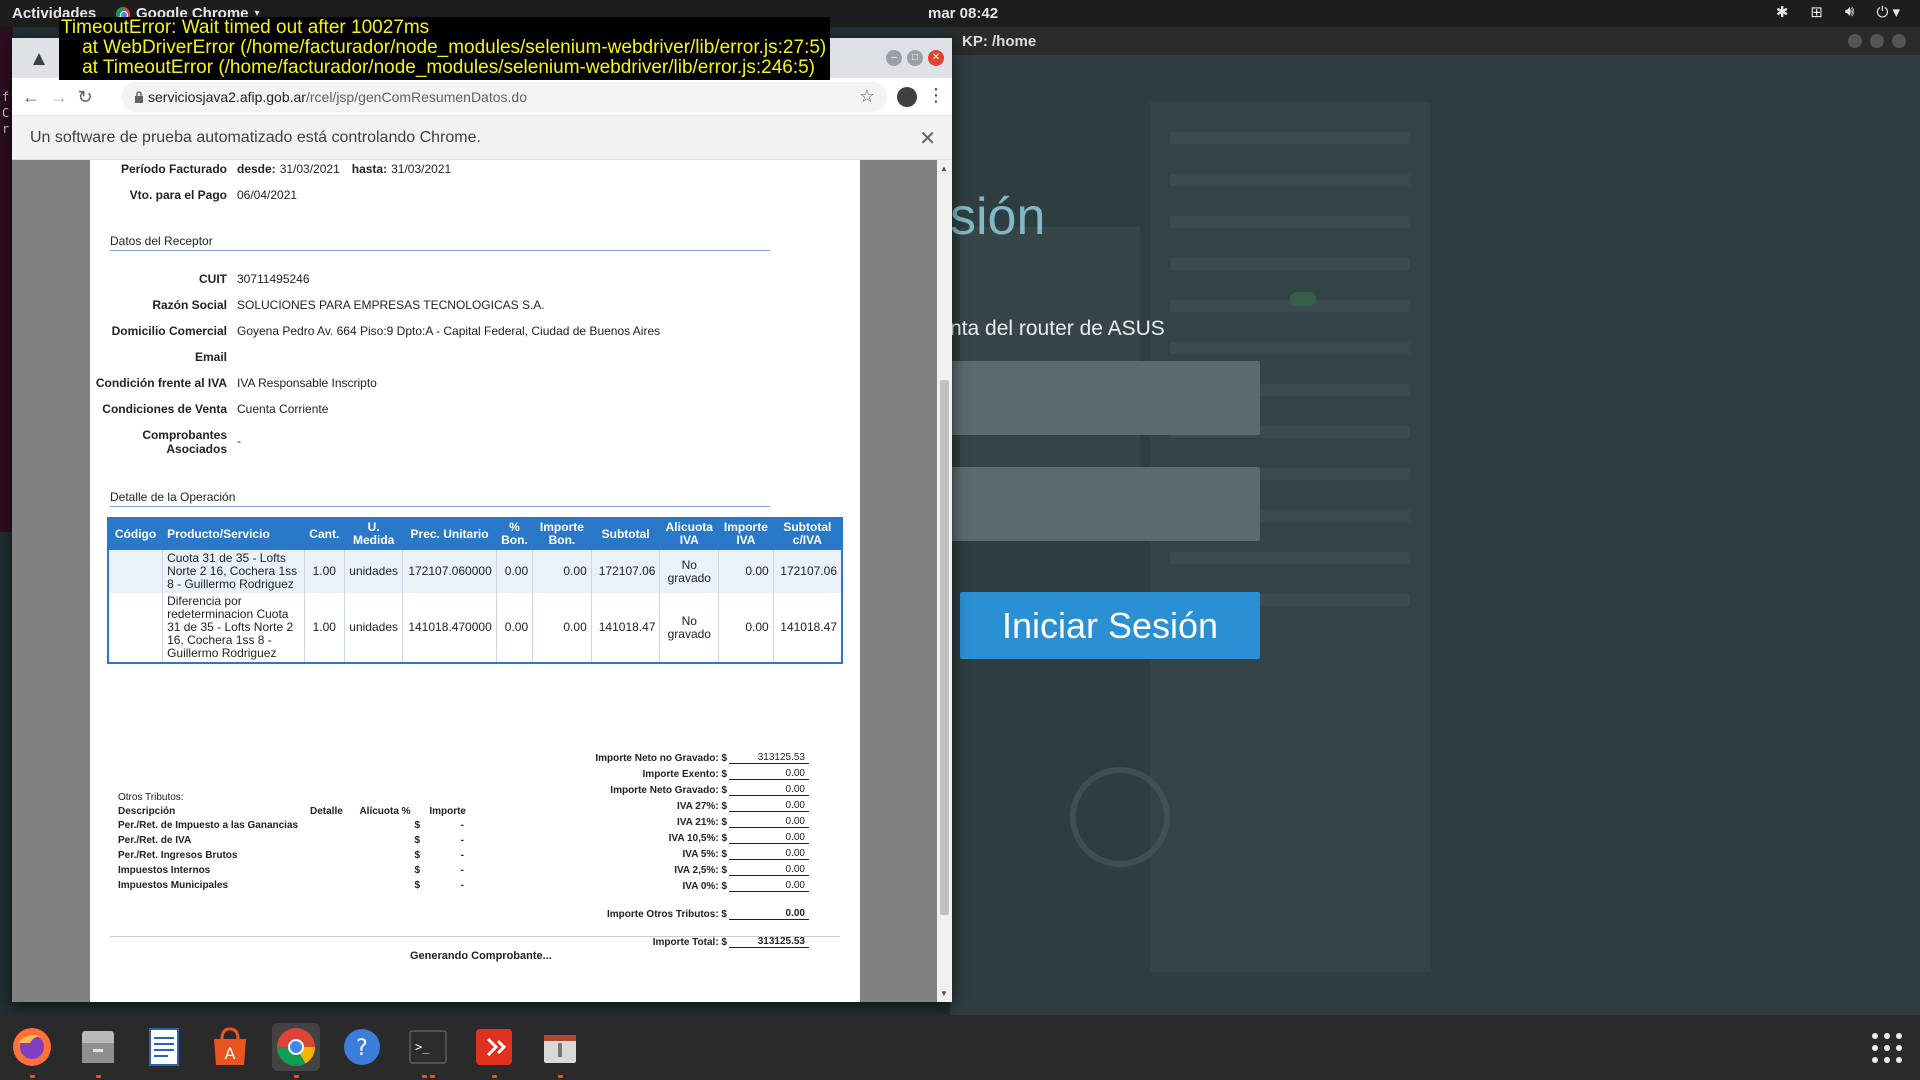  Describe the element at coordinates (1887, 1048) in the screenshot. I see `show-apps-icon` at that location.